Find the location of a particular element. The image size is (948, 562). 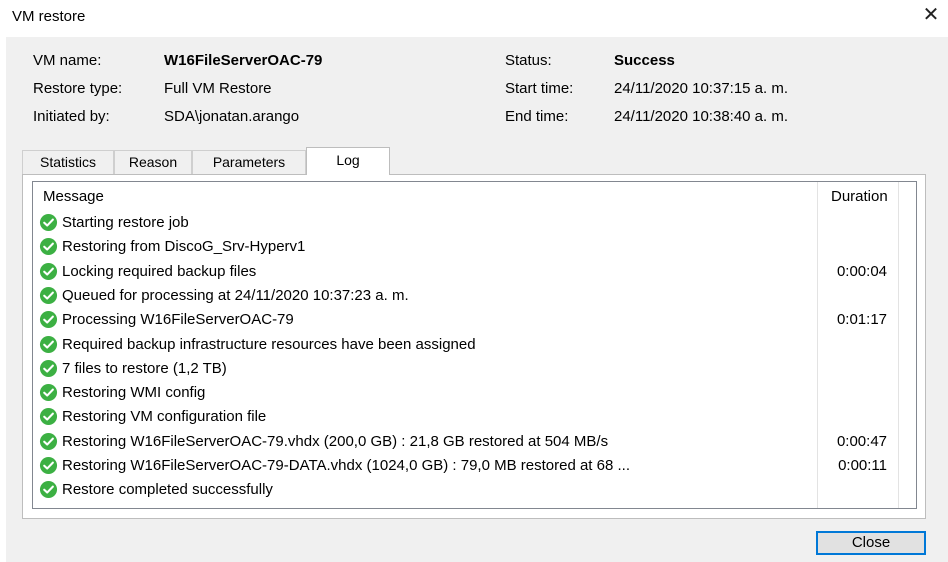

log-row-message: 7 files to restore (1,2 TB) is located at coordinates (144, 368).